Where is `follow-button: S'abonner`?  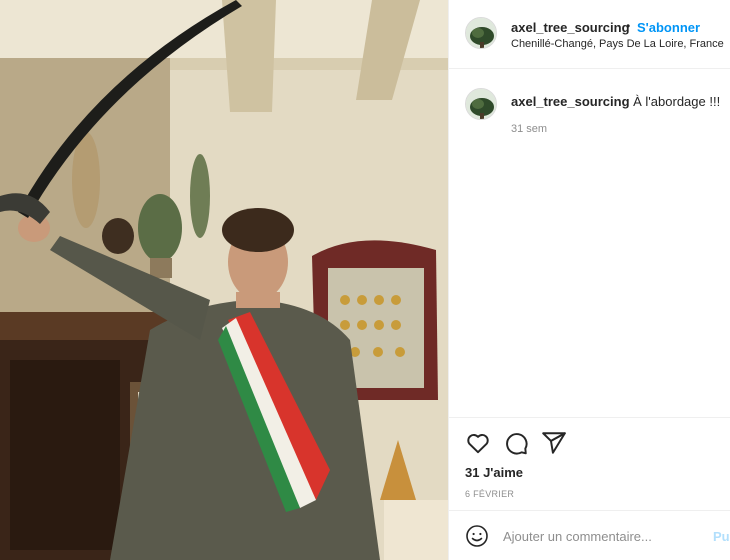 follow-button: S'abonner is located at coordinates (668, 27).